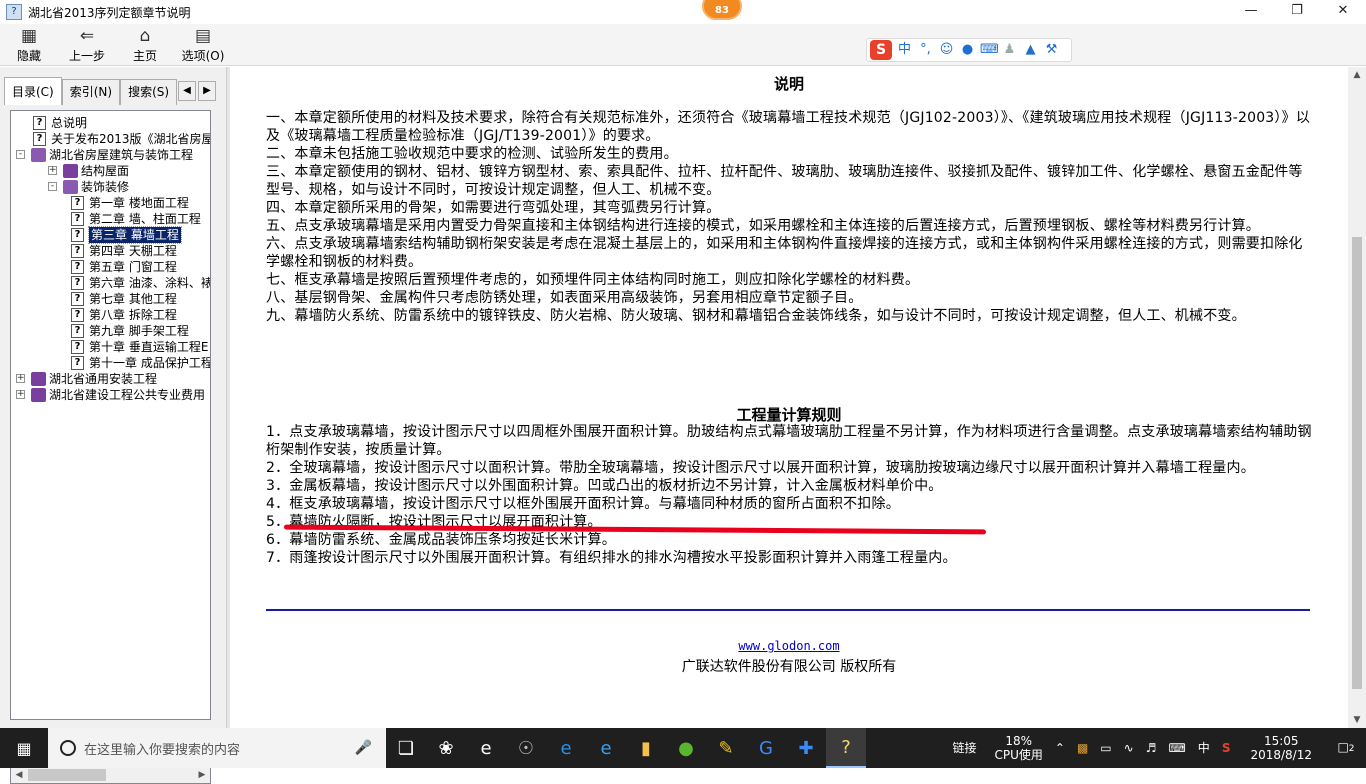 This screenshot has height=784, width=1366. What do you see at coordinates (446, 748) in the screenshot?
I see `fan-app-icon: ❀` at bounding box center [446, 748].